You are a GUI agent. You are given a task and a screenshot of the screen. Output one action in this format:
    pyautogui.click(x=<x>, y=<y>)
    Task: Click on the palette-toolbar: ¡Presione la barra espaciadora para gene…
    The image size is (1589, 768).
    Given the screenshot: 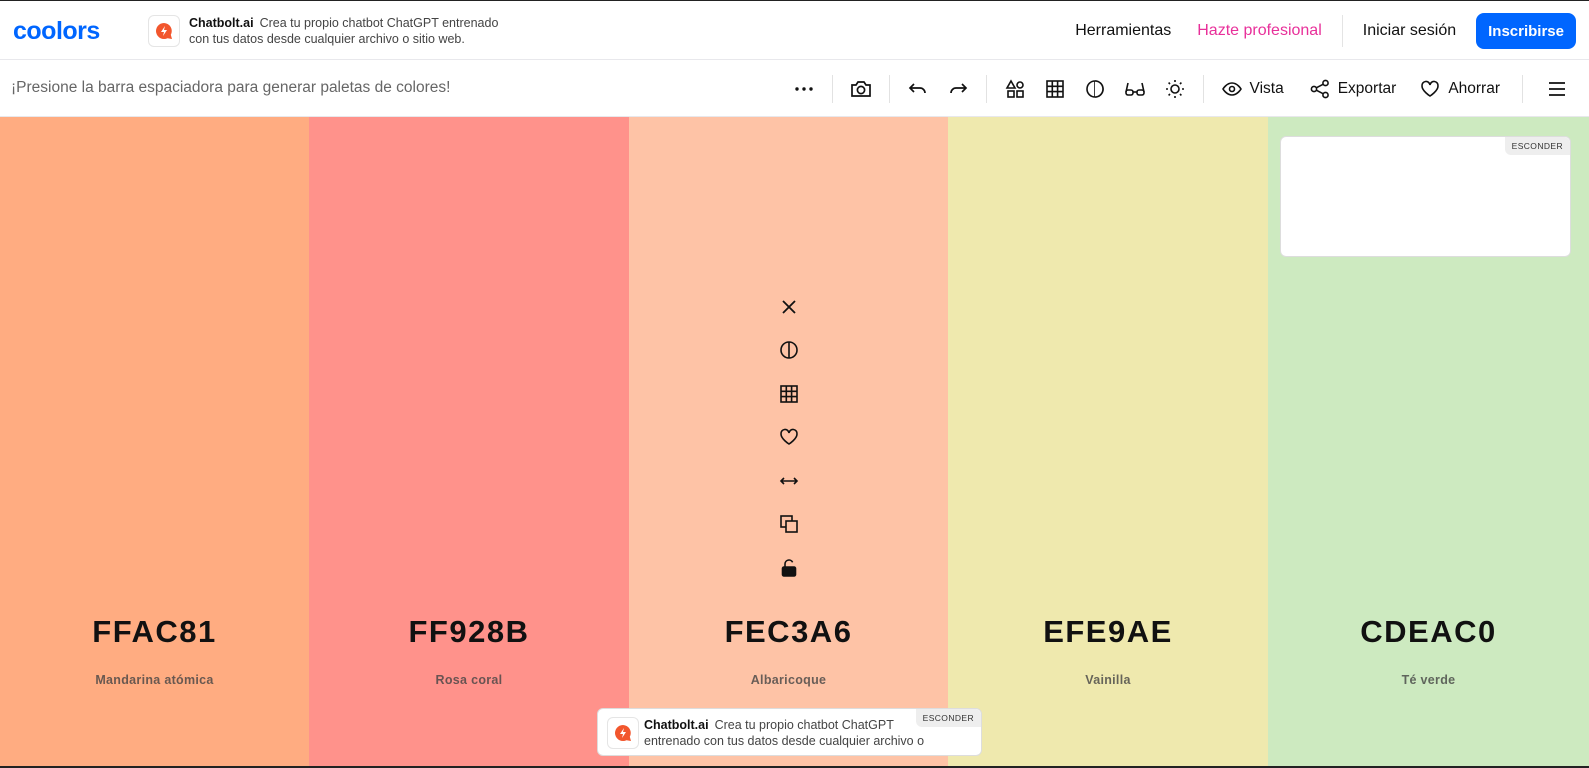 What is the action you would take?
    pyautogui.click(x=794, y=88)
    